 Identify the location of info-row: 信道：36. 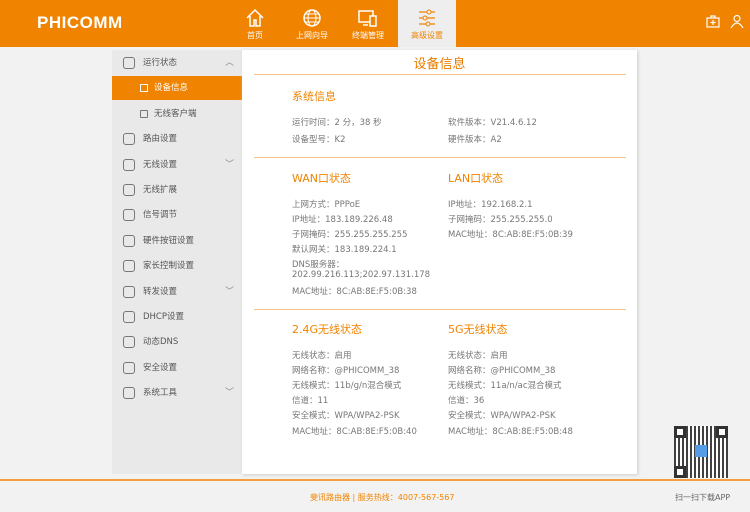
(466, 401).